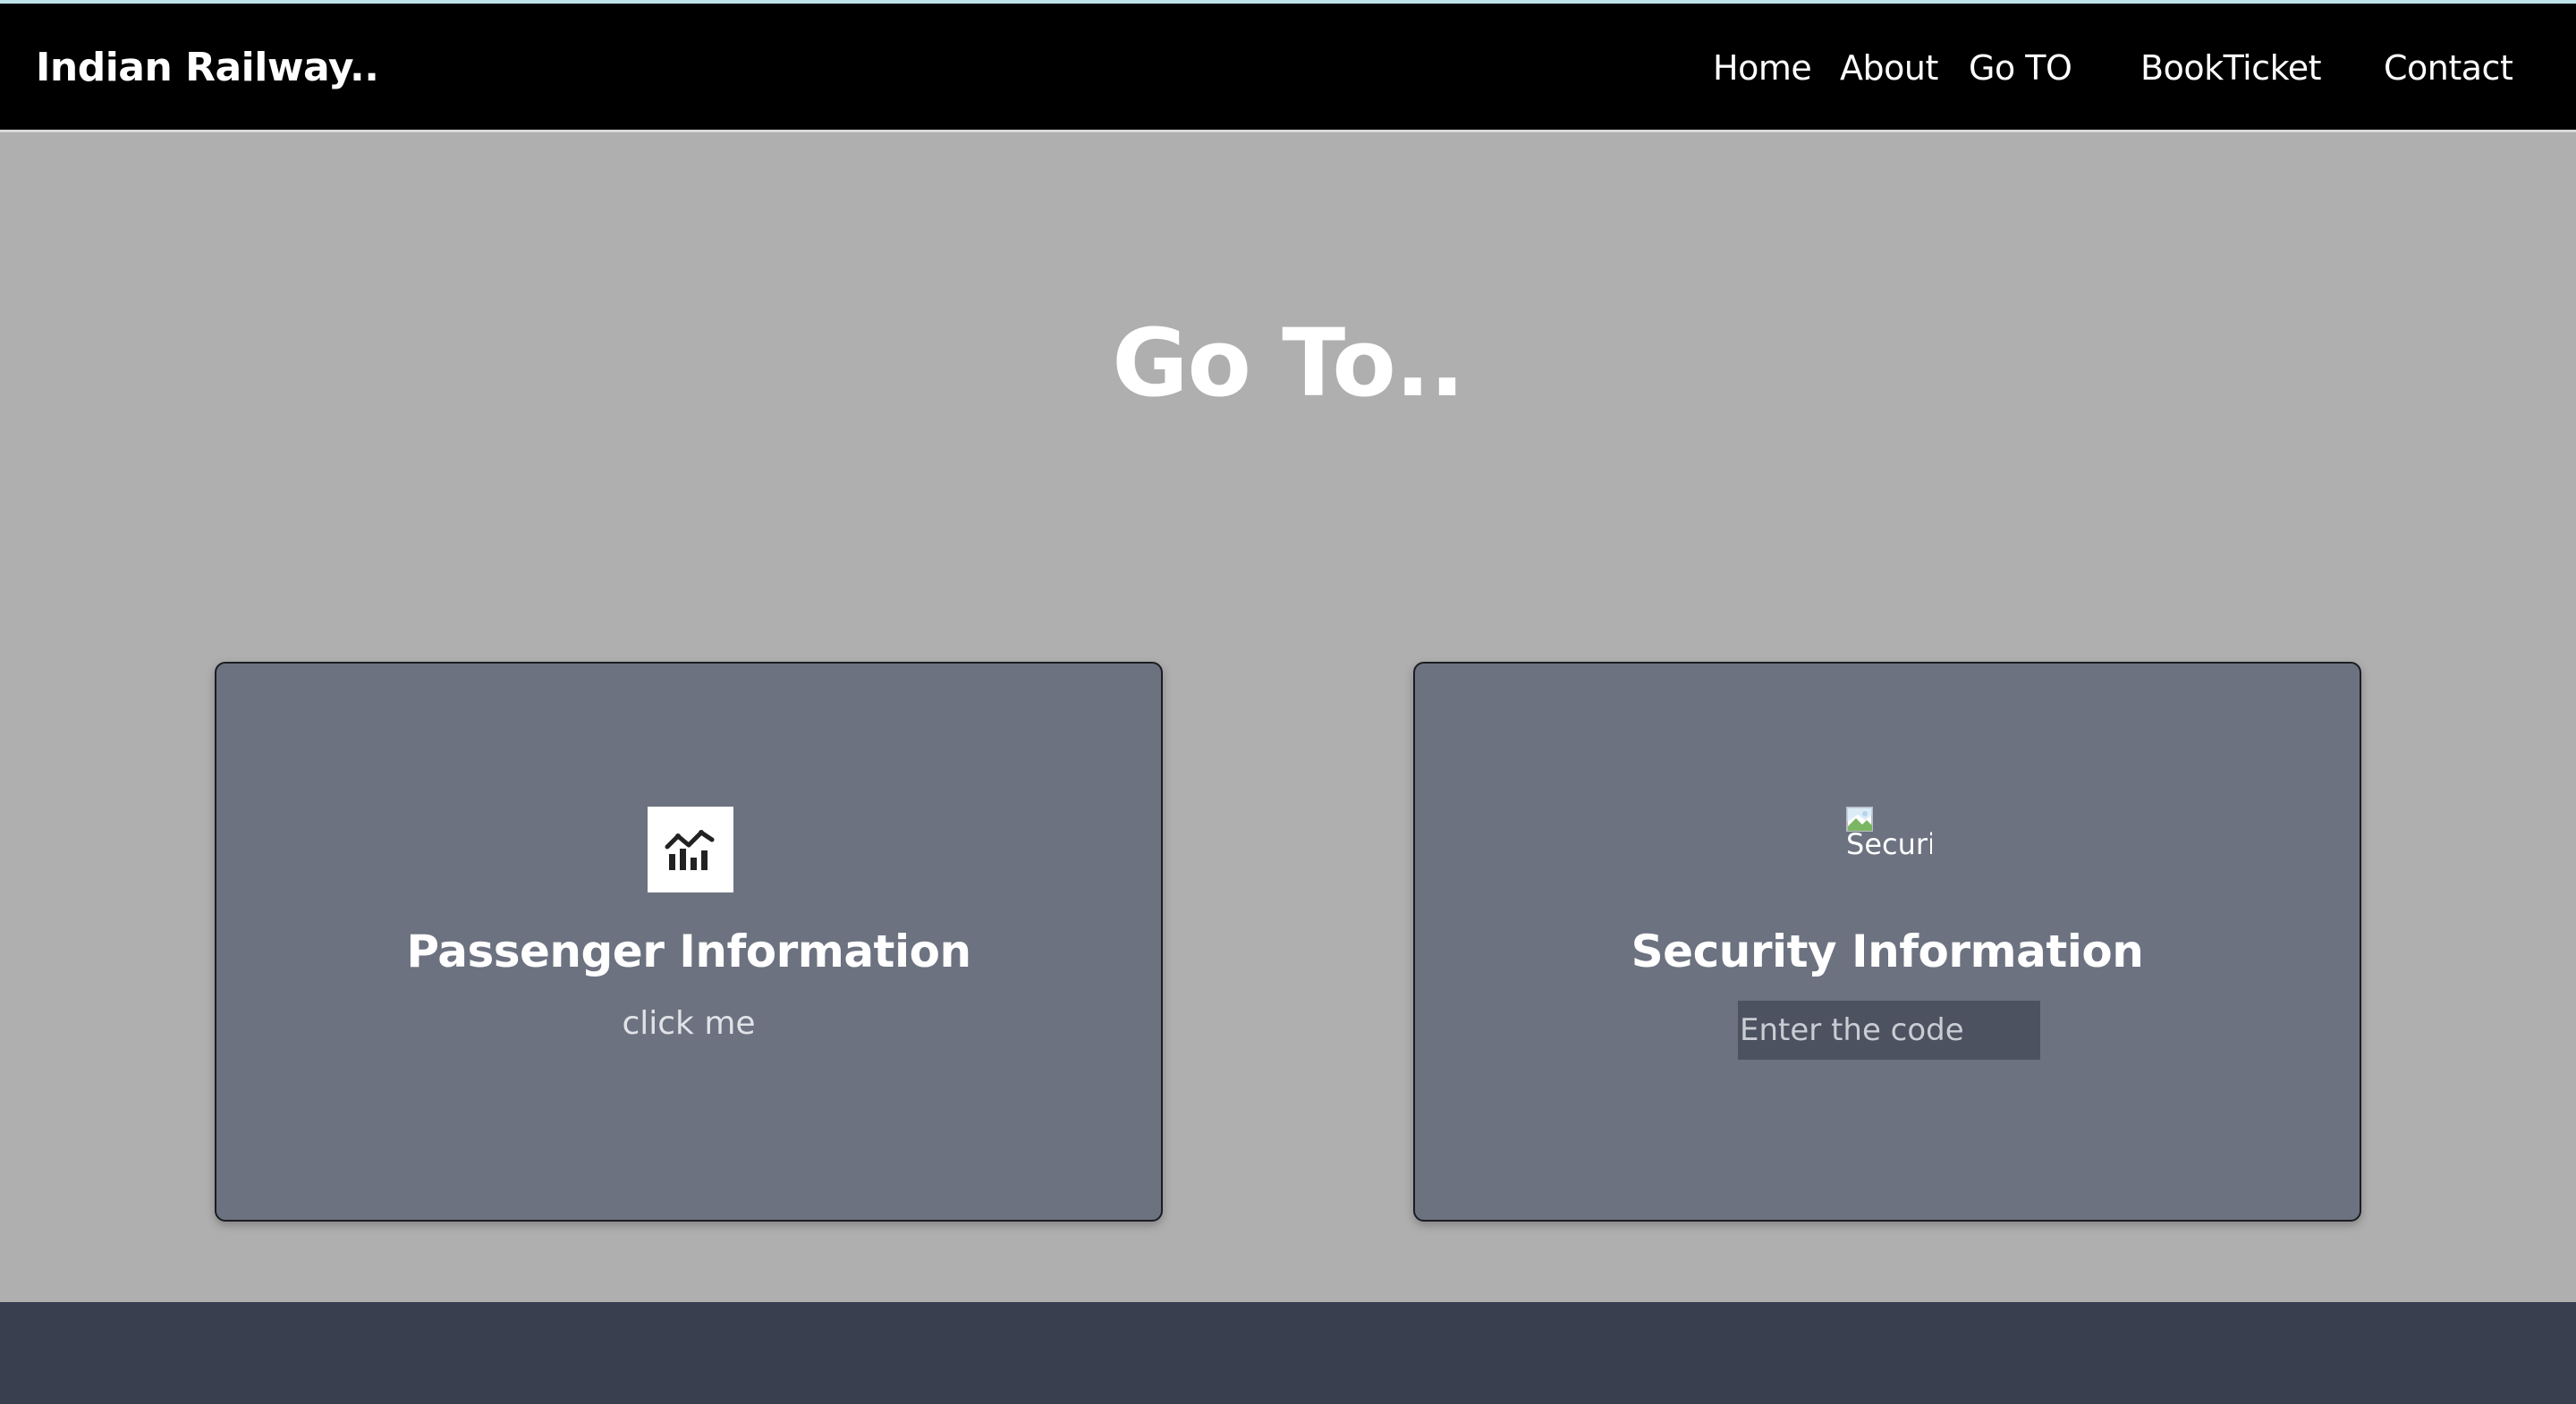 Image resolution: width=2576 pixels, height=1404 pixels. Describe the element at coordinates (1288, 364) in the screenshot. I see `page-title: Go To..` at that location.